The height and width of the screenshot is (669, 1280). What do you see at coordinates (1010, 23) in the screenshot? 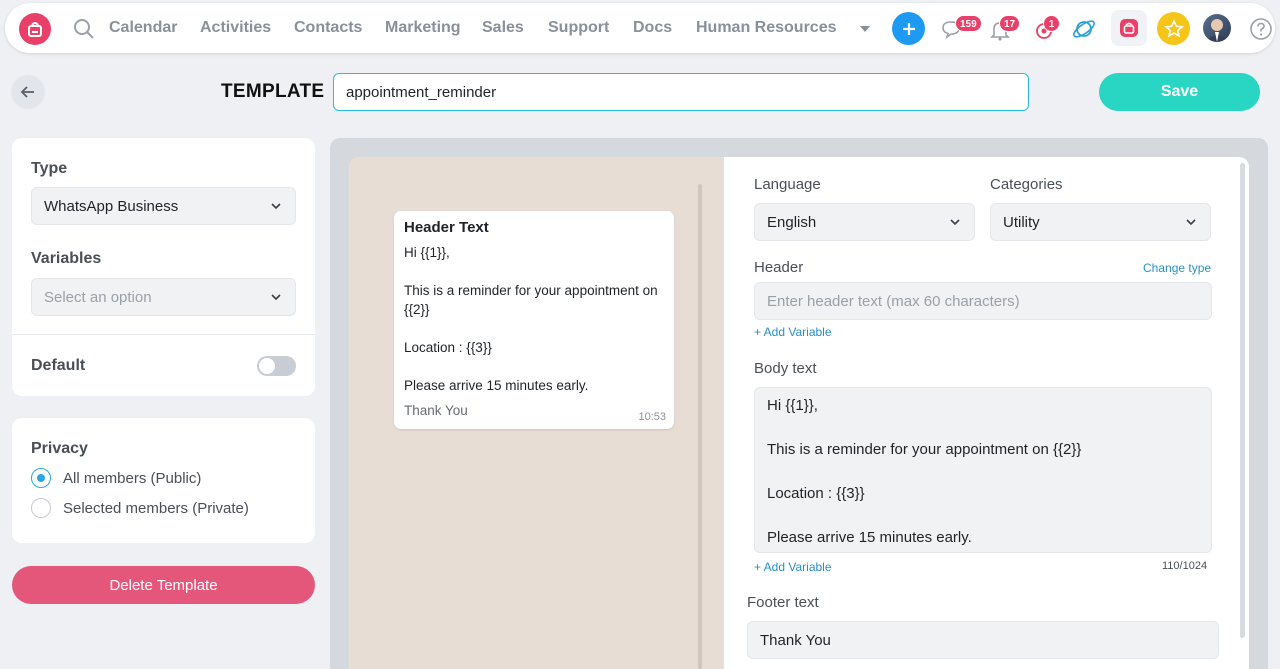
I see `notifications-count-badge: 17` at bounding box center [1010, 23].